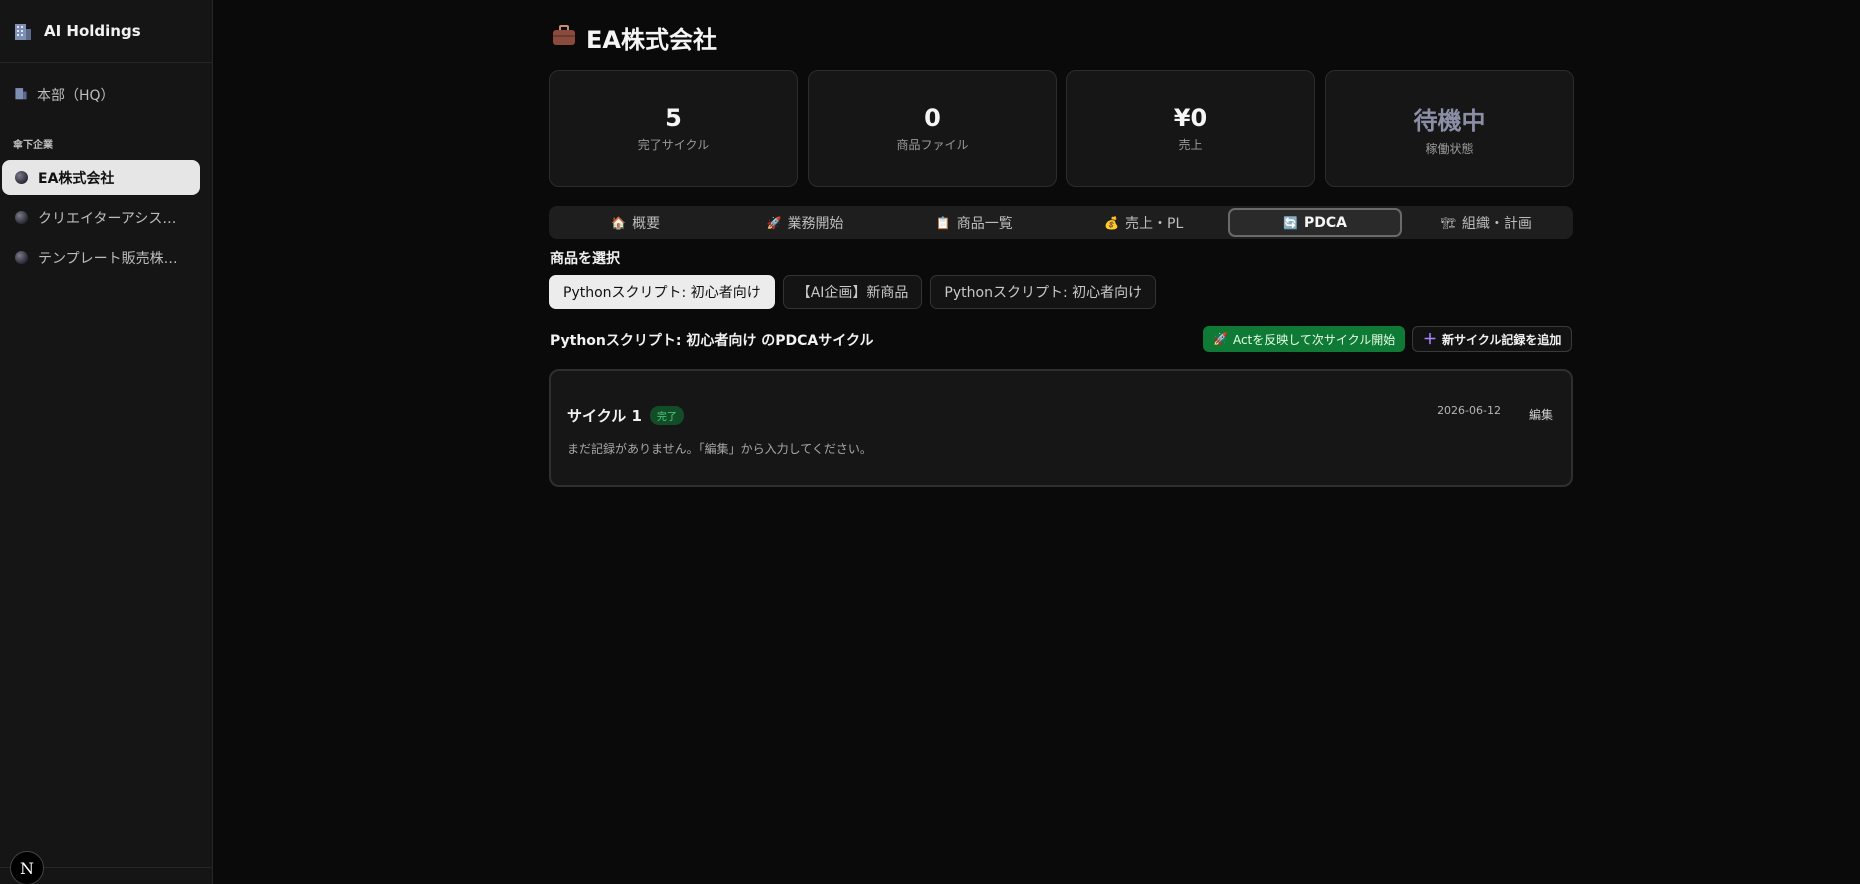 Image resolution: width=1860 pixels, height=884 pixels. Describe the element at coordinates (585, 259) in the screenshot. I see `product-select-label: 商品を選択` at that location.